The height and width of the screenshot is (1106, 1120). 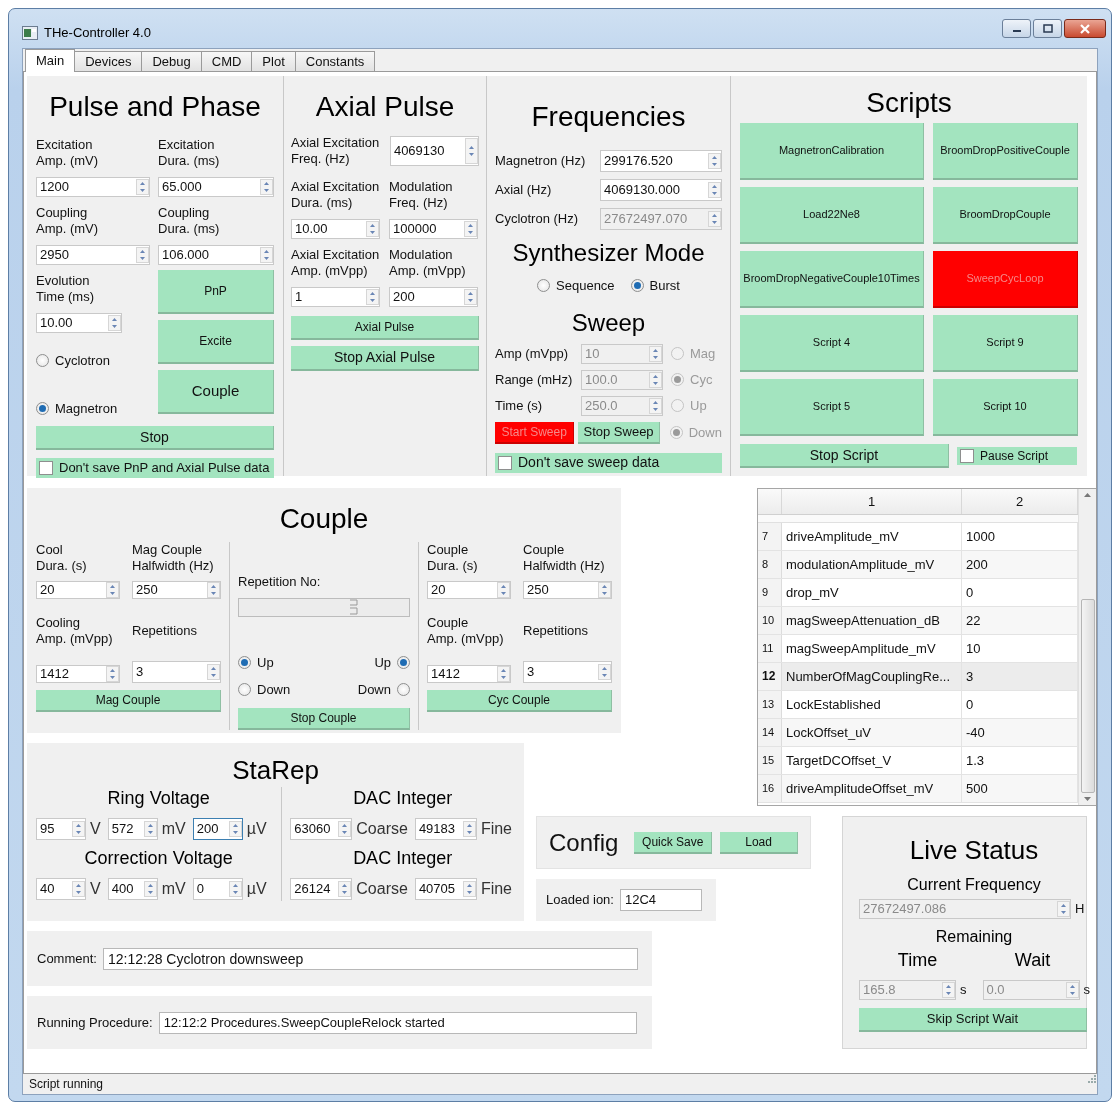 What do you see at coordinates (155, 468) in the screenshot?
I see `checkbox: Don't save PnP and Axial Pulse data` at bounding box center [155, 468].